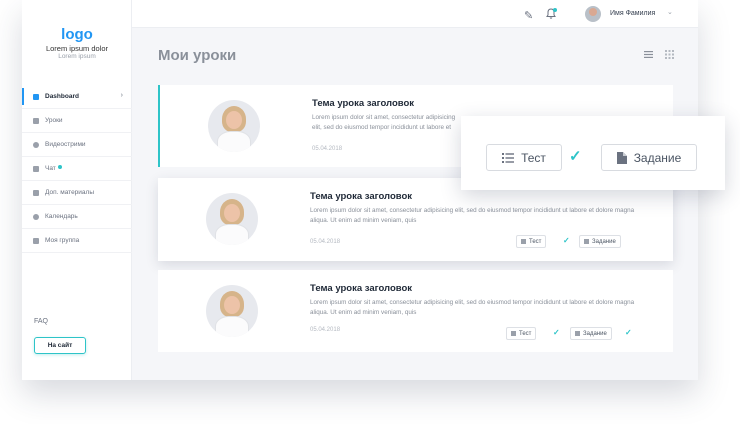  I want to click on chevron-down-icon: ⌄, so click(670, 12).